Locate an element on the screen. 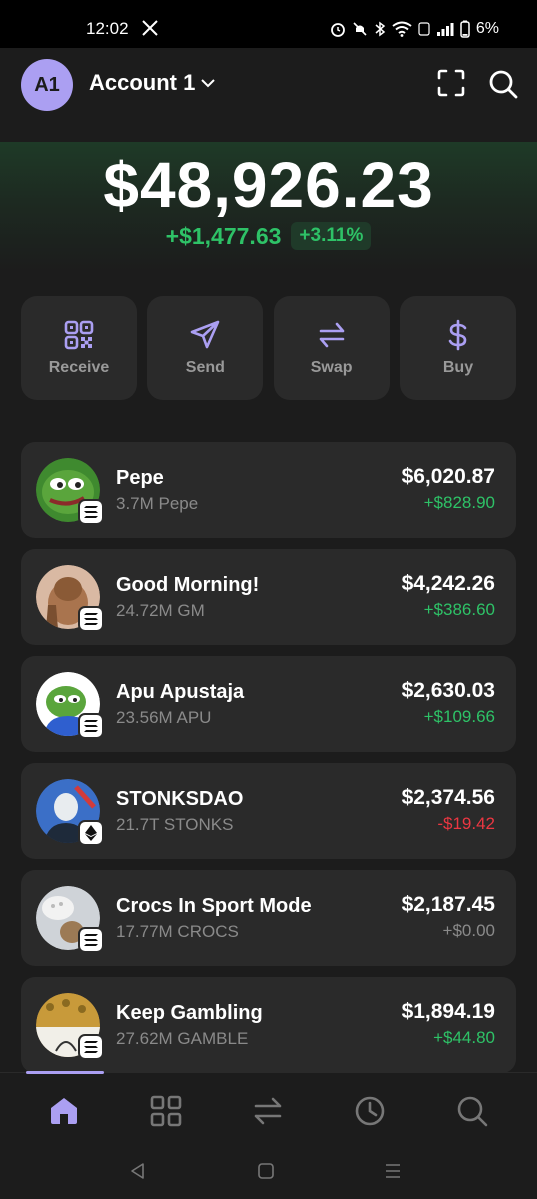 This screenshot has width=537, height=1199. token-change: +$828.90 is located at coordinates (459, 502).